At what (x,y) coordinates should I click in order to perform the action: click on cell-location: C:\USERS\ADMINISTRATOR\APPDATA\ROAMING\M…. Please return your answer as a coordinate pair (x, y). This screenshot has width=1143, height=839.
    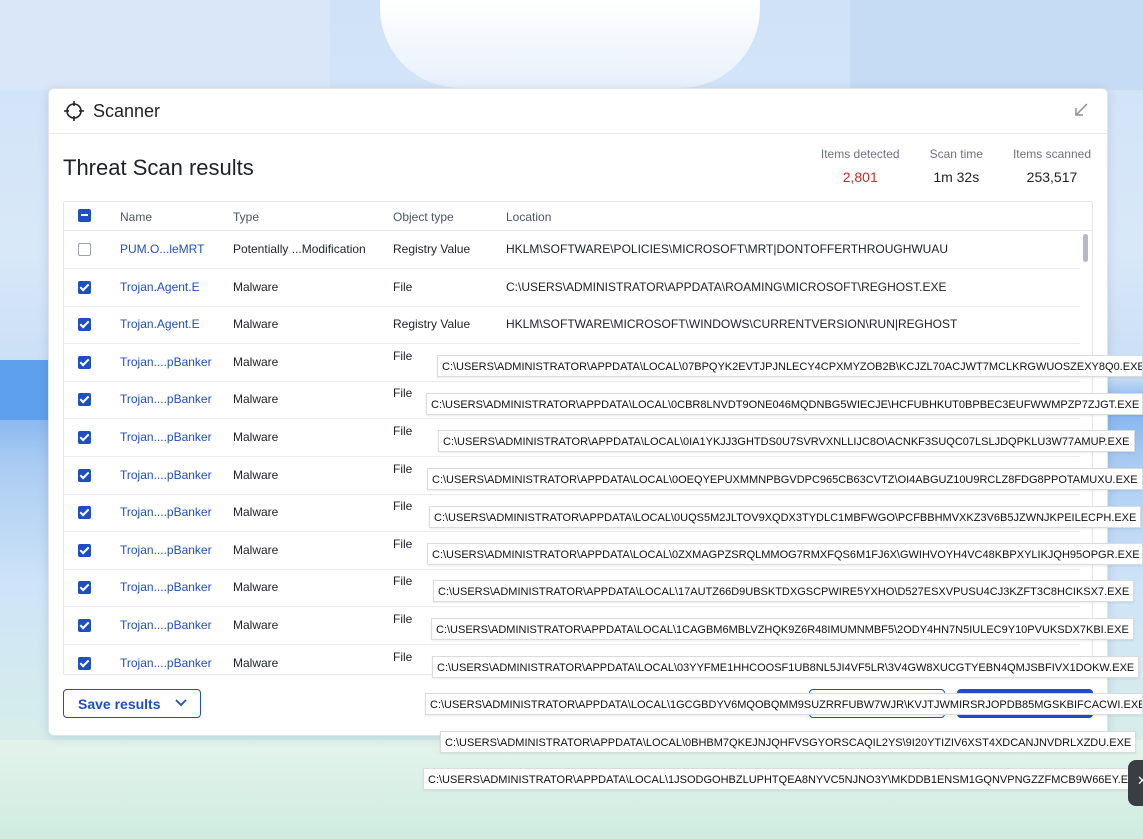
    Looking at the image, I should click on (726, 286).